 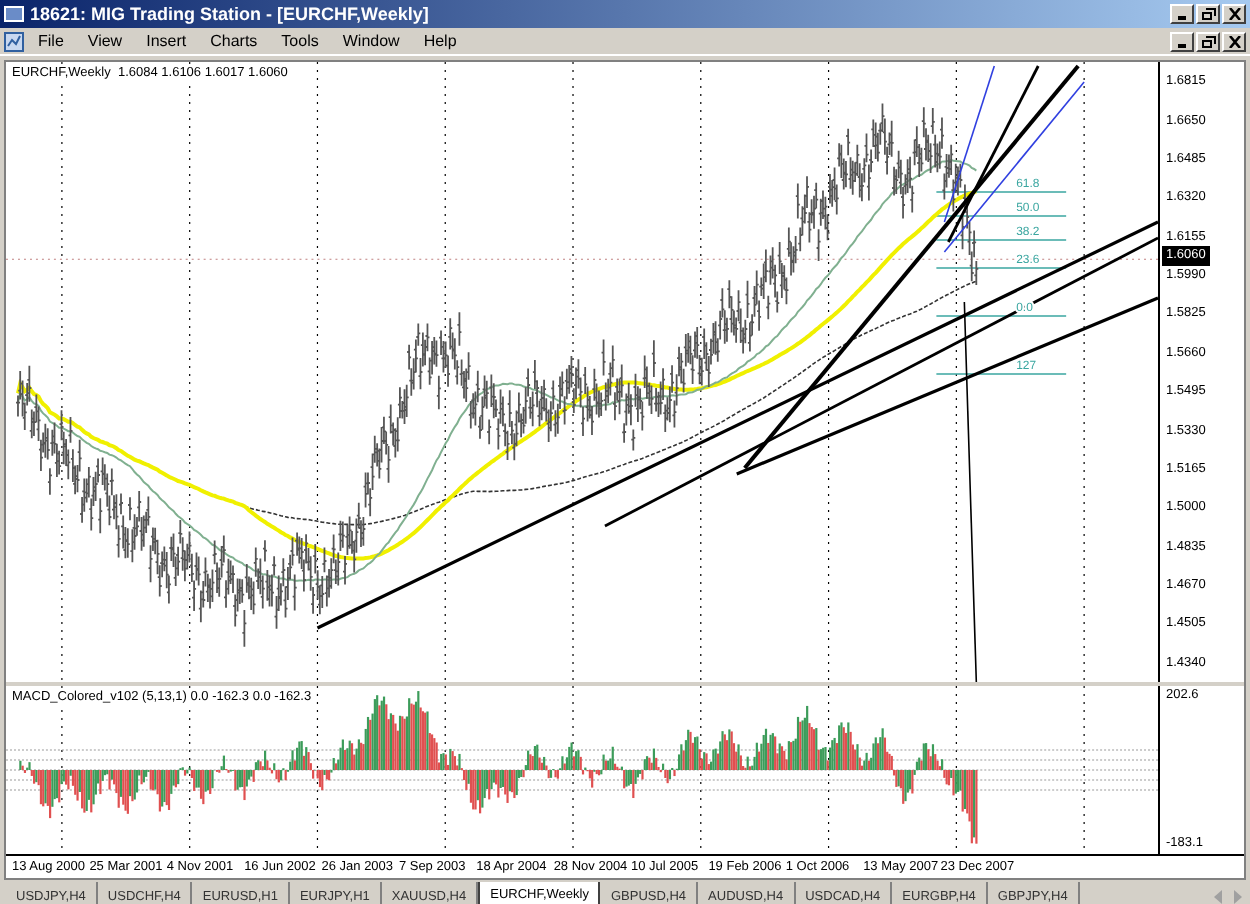 What do you see at coordinates (105, 41) in the screenshot?
I see `menu-item: View` at bounding box center [105, 41].